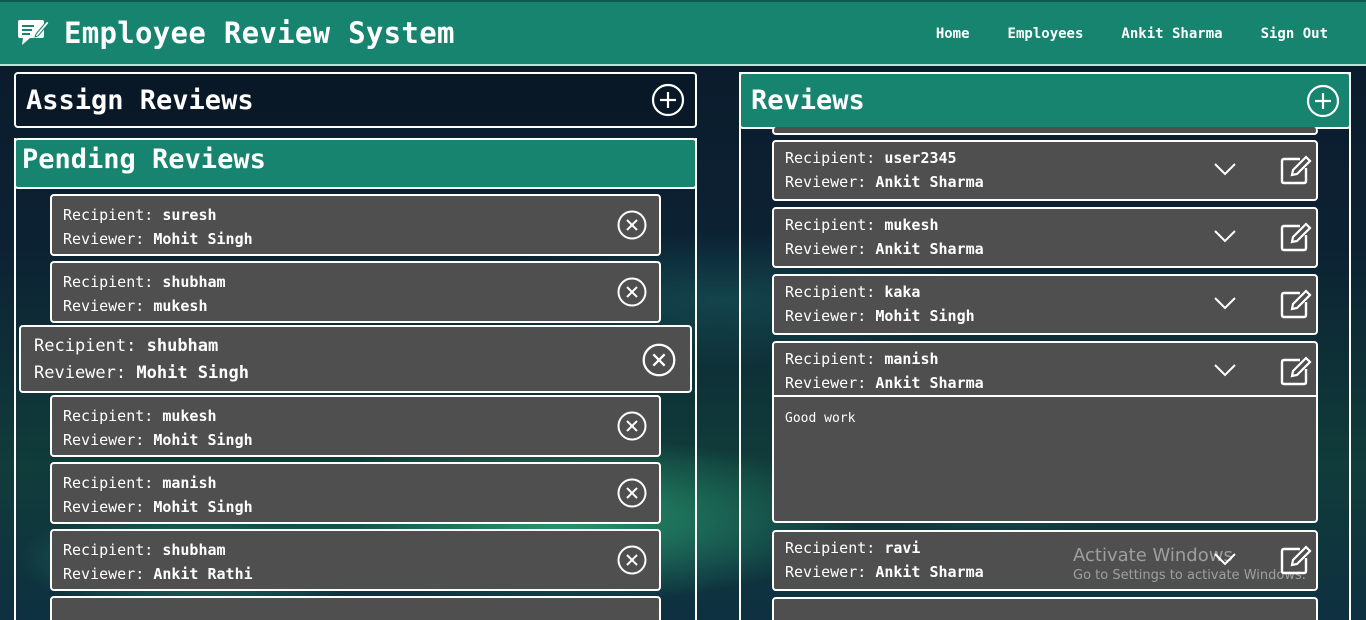  What do you see at coordinates (668, 100) in the screenshot?
I see `add-assign-icon` at bounding box center [668, 100].